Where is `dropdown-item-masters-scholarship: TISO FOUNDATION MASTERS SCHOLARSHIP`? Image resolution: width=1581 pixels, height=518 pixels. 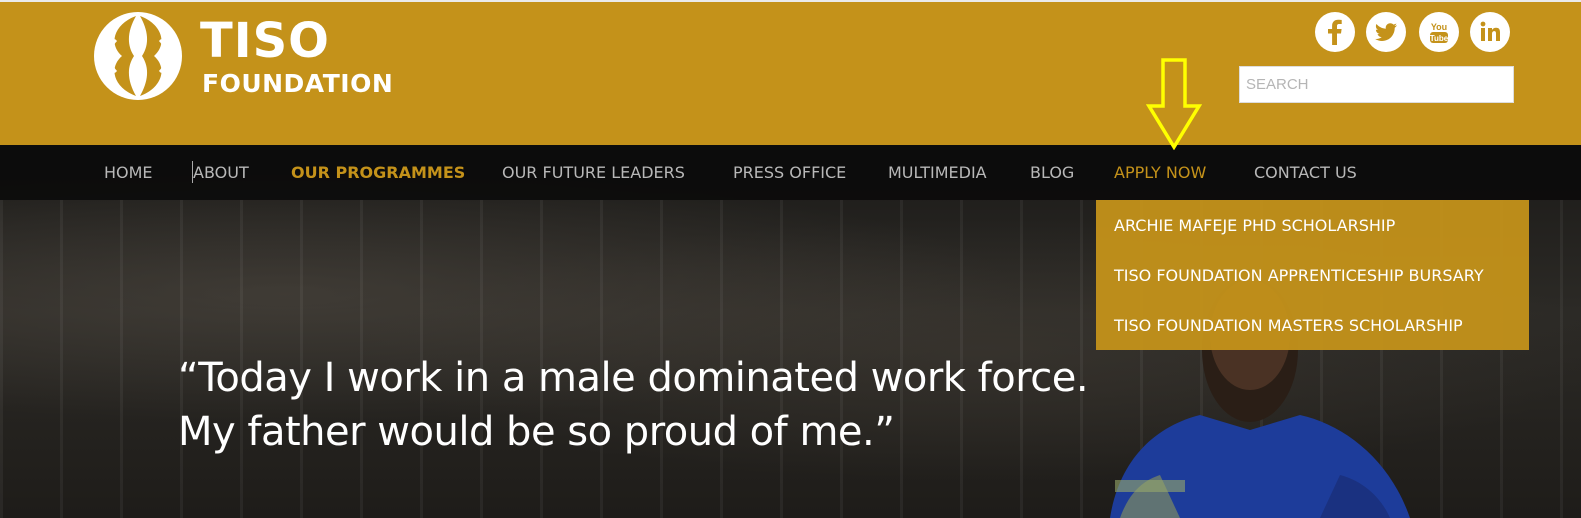 dropdown-item-masters-scholarship: TISO FOUNDATION MASTERS SCHOLARSHIP is located at coordinates (1288, 326).